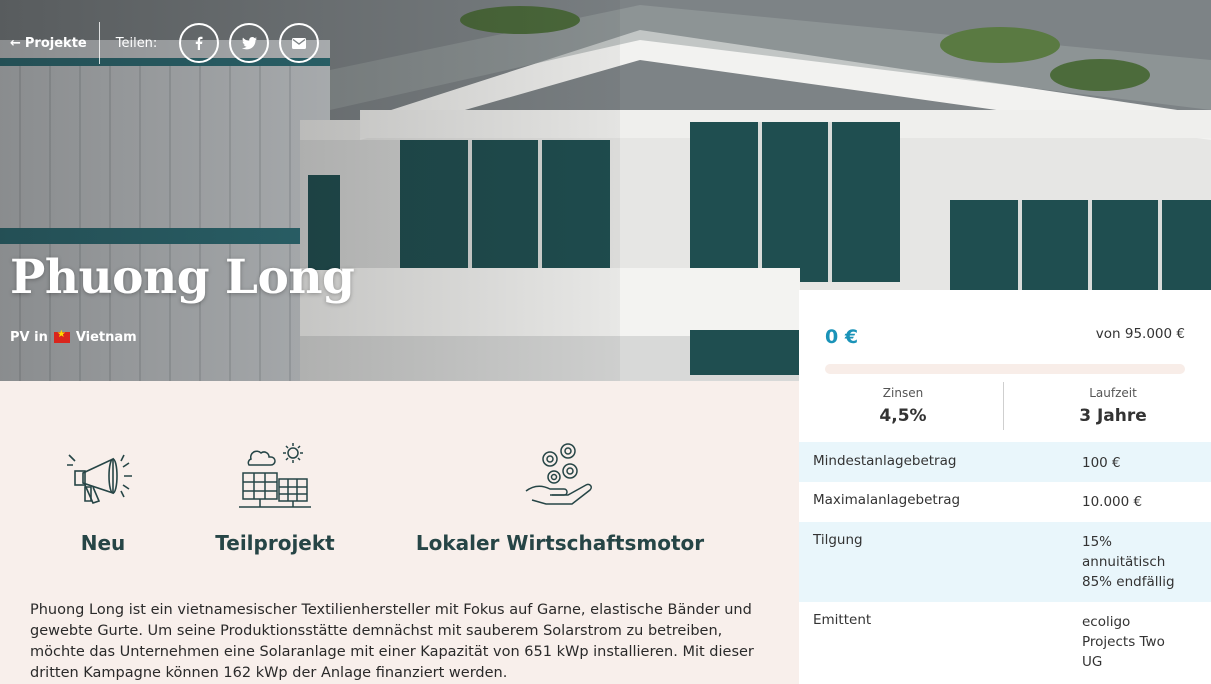  I want to click on project-location: PV in Vietnam, so click(73, 337).